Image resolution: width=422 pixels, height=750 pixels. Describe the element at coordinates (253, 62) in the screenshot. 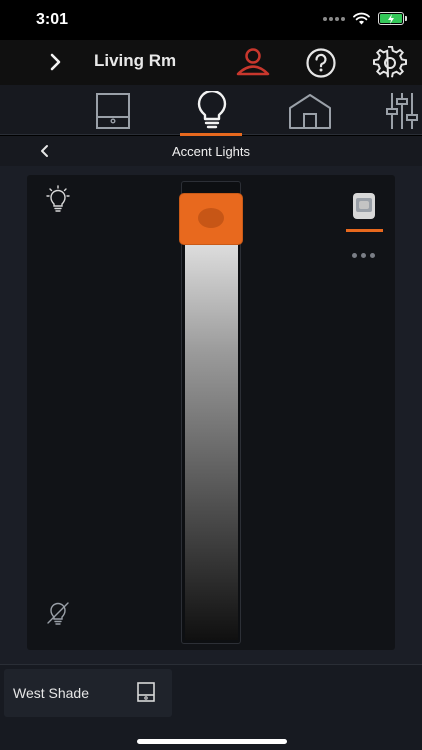

I see `user-icon` at that location.